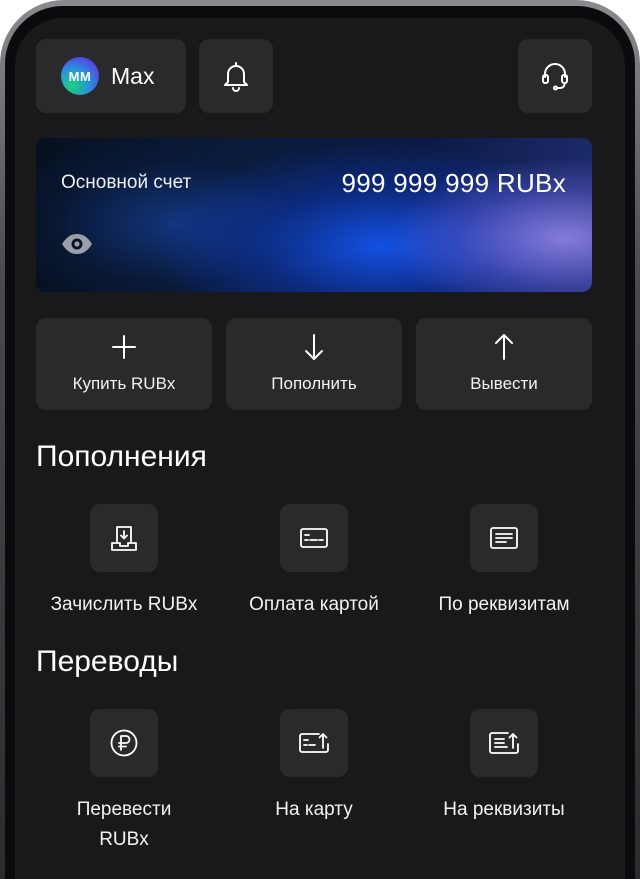  What do you see at coordinates (124, 383) in the screenshot?
I see `action-label: Купить RUBx` at bounding box center [124, 383].